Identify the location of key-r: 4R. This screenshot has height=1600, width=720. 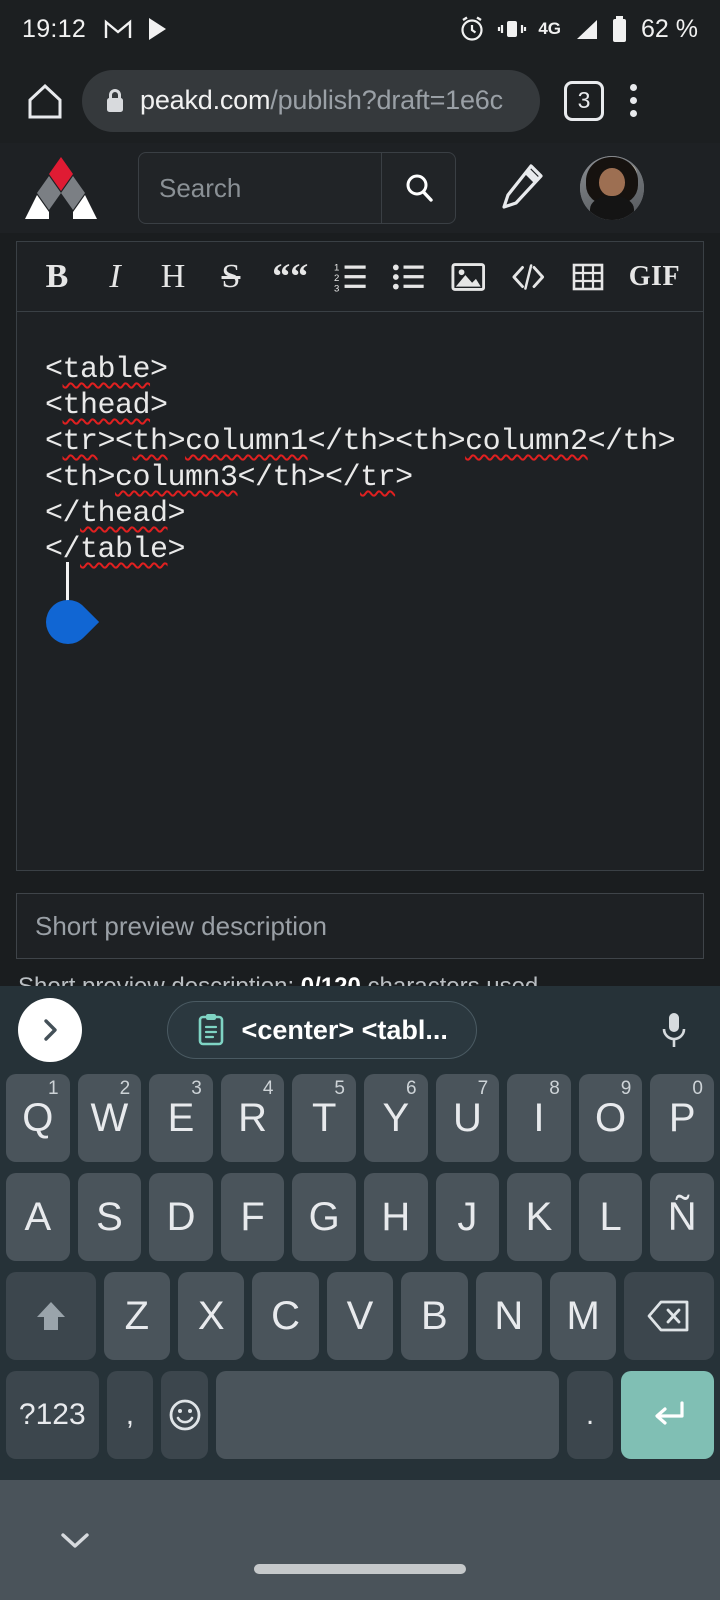
(252, 1118).